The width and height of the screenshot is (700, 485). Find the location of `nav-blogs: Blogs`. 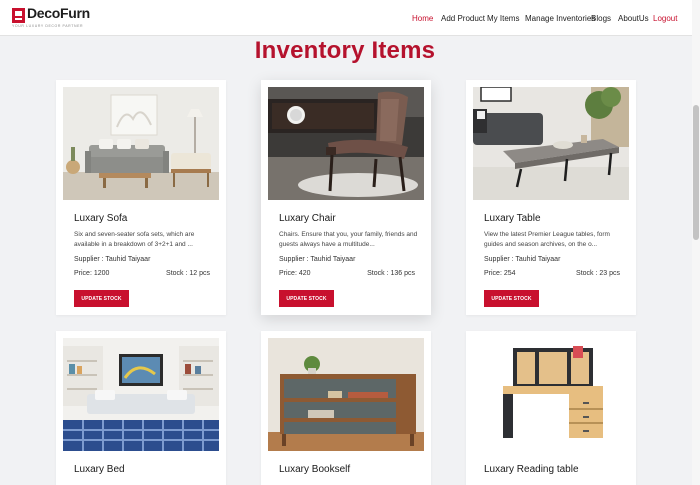

nav-blogs: Blogs is located at coordinates (601, 18).